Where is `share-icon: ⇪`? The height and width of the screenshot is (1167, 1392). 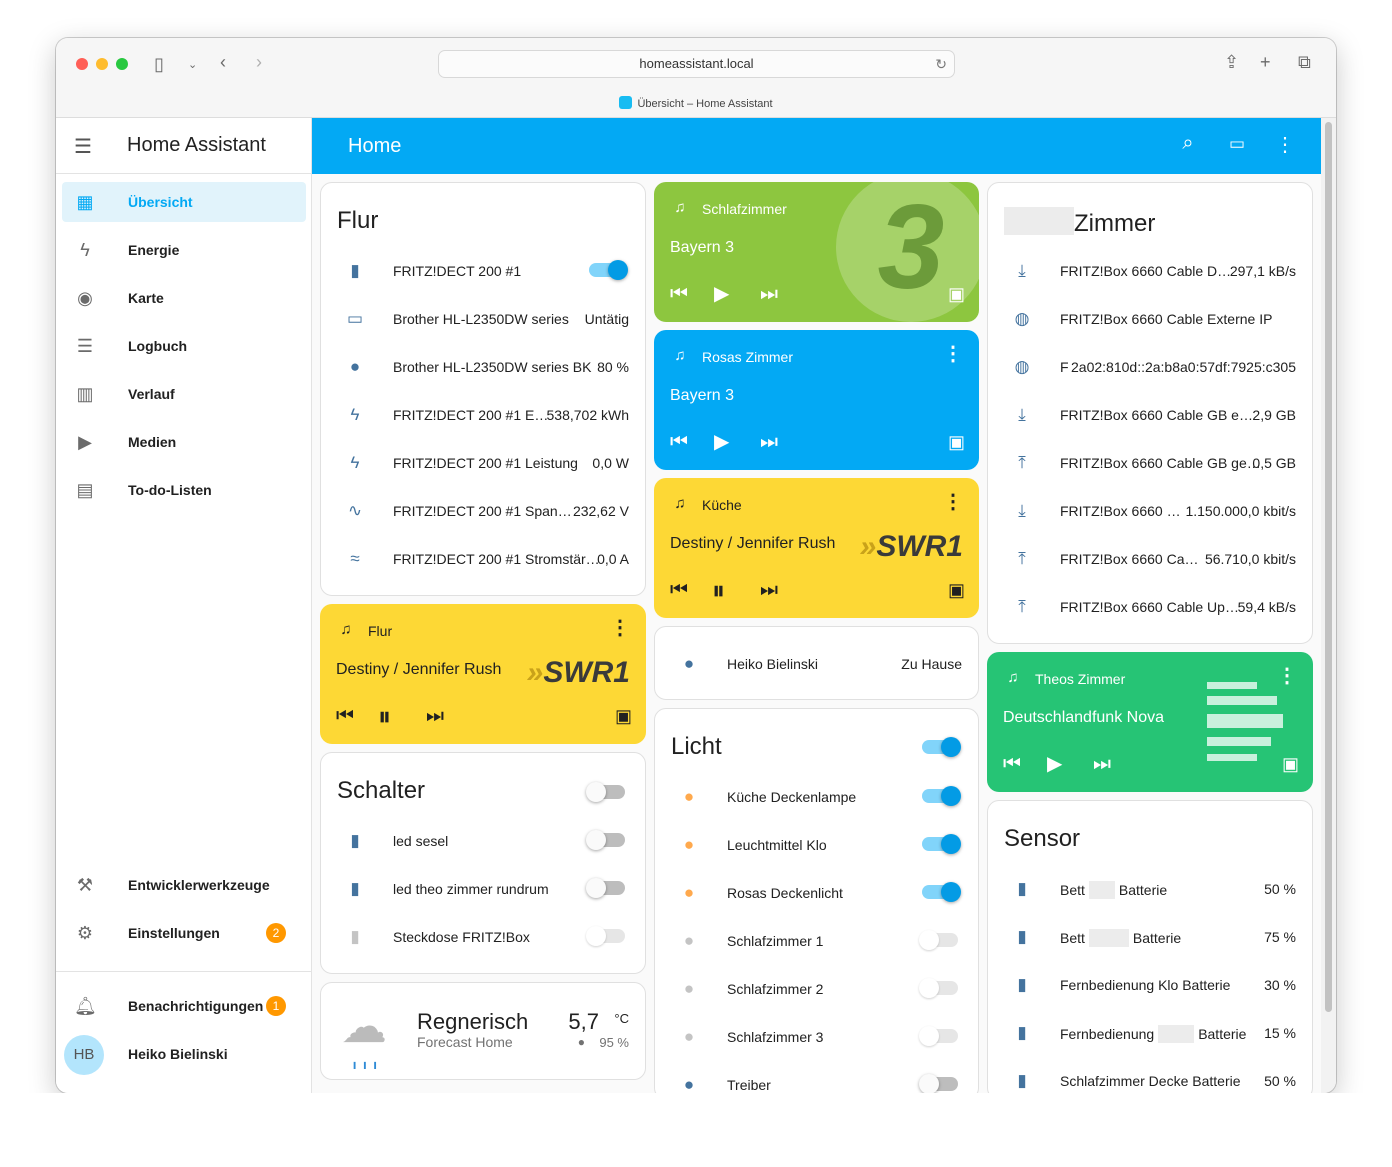 share-icon: ⇪ is located at coordinates (1231, 62).